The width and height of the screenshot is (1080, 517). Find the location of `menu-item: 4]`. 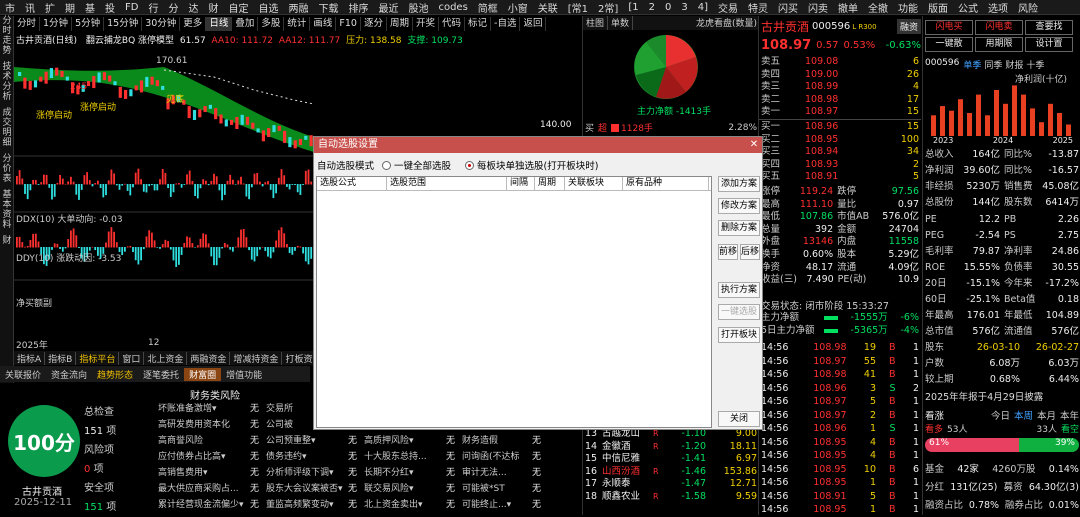

menu-item: 4] is located at coordinates (703, 7).